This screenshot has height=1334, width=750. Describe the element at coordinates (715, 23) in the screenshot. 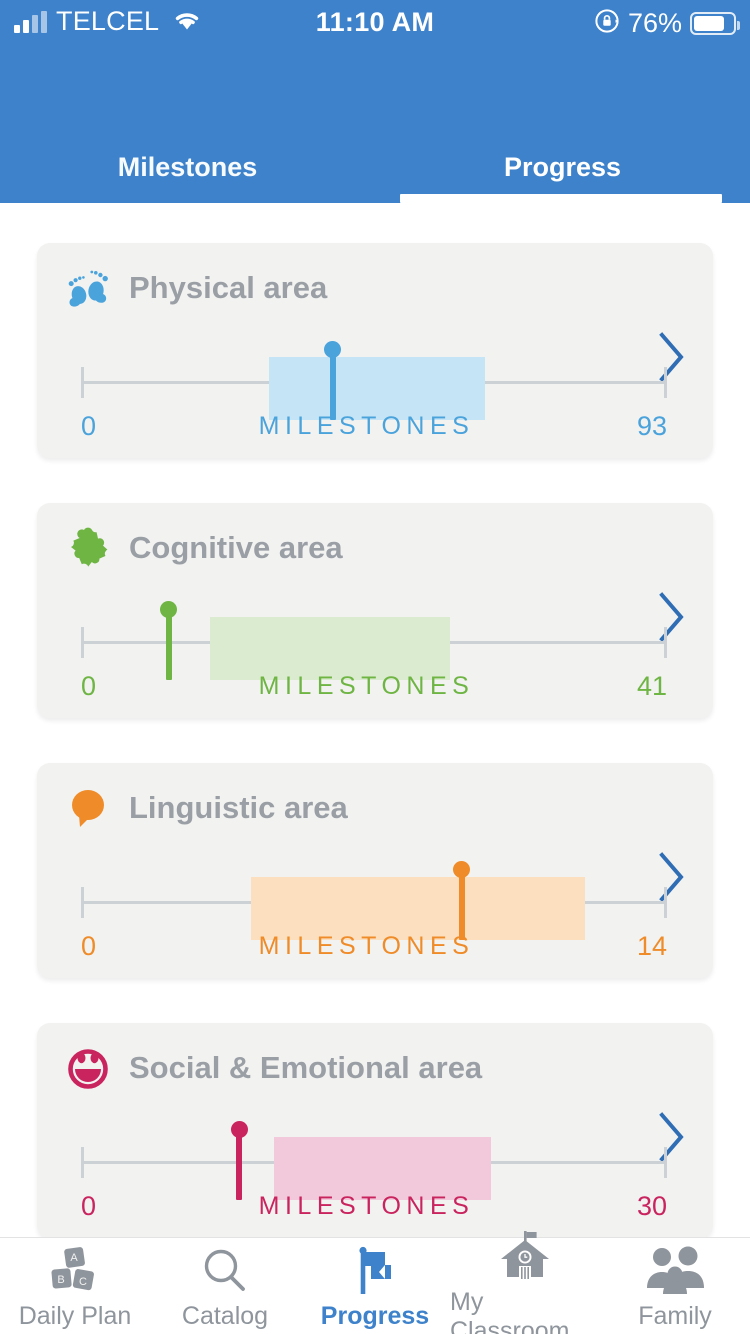

I see `battery-icon` at that location.